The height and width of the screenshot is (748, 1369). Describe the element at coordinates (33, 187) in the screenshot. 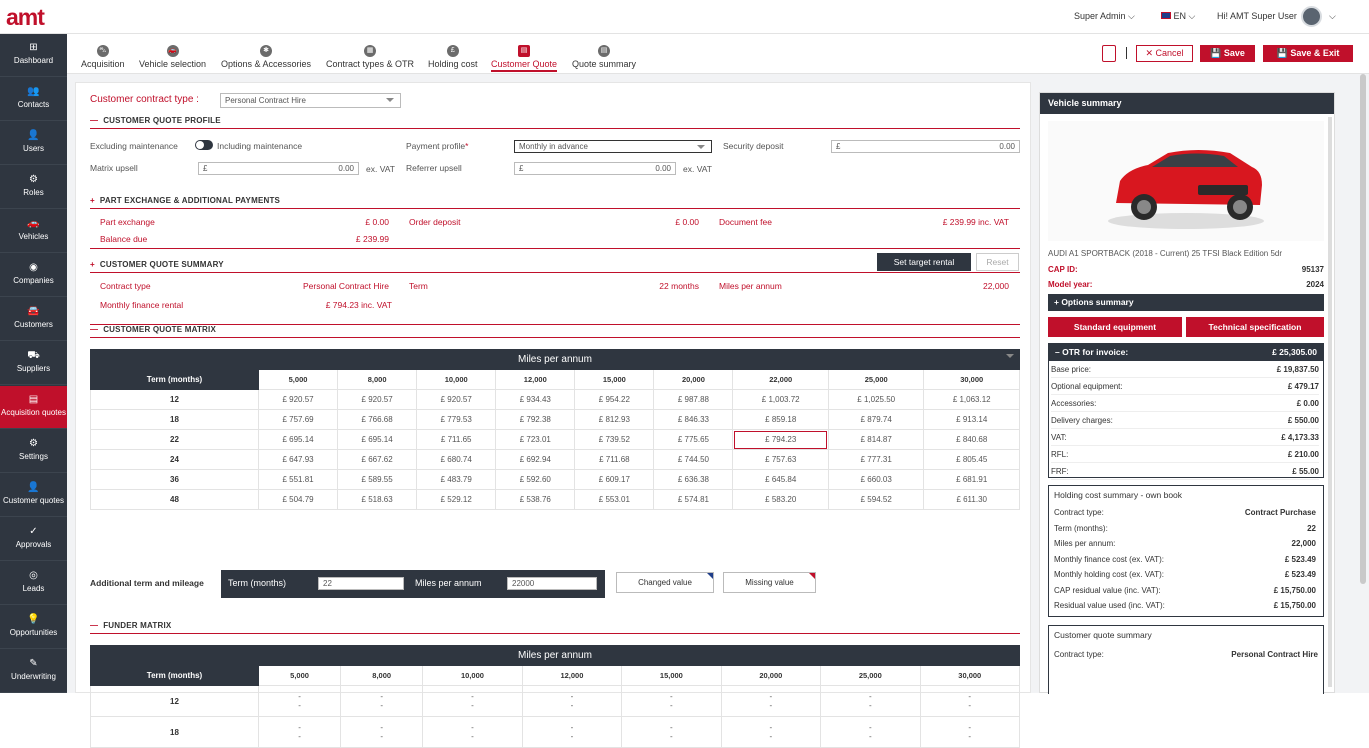

I see `sidebar-item-roles: ⚙ Roles` at that location.